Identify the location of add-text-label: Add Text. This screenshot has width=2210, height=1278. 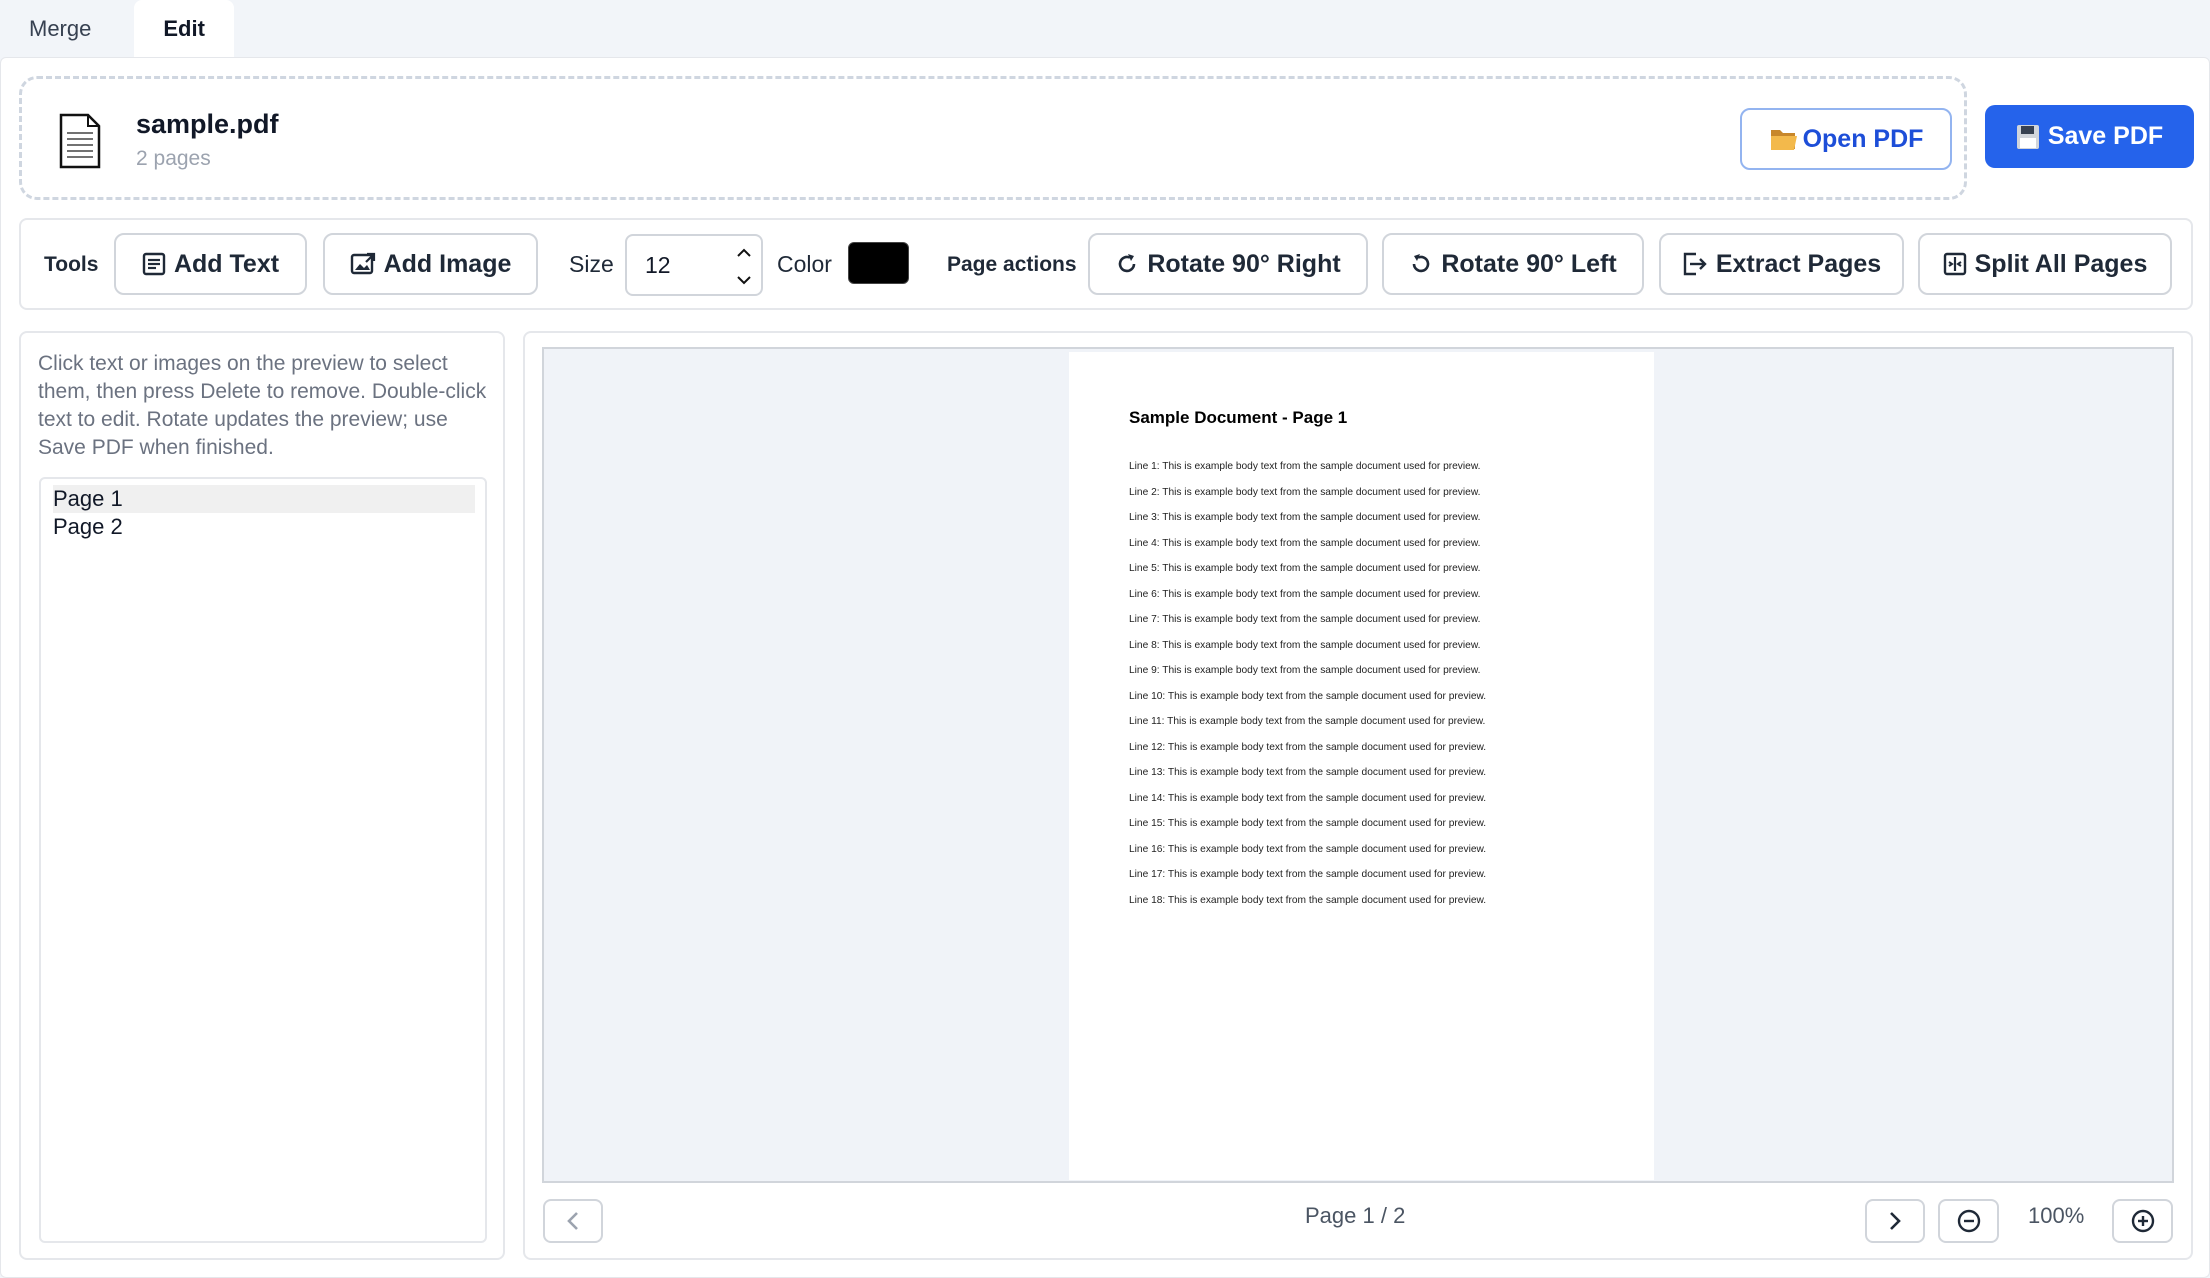
(226, 263).